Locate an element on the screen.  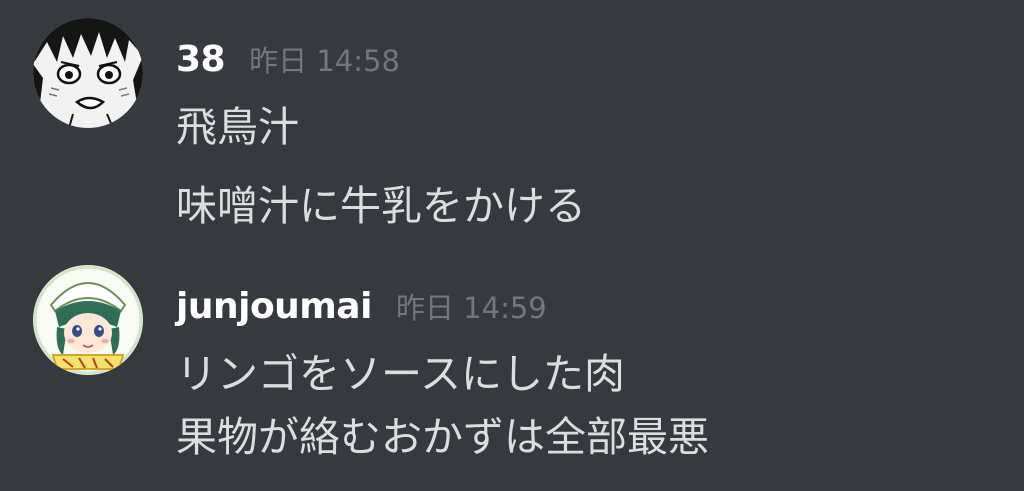
username: 38 is located at coordinates (201, 59).